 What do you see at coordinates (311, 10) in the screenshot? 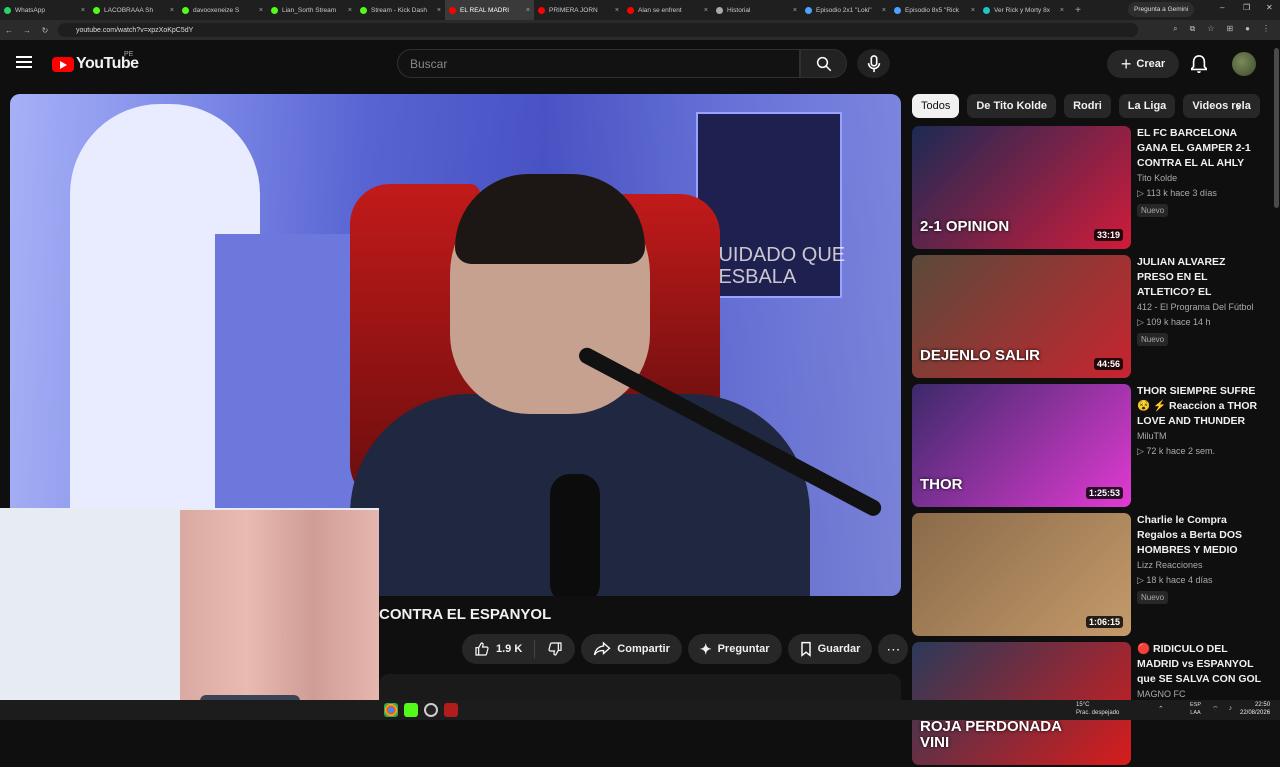
I see `browser-tab: Lian_Sorth Stream ×` at bounding box center [311, 10].